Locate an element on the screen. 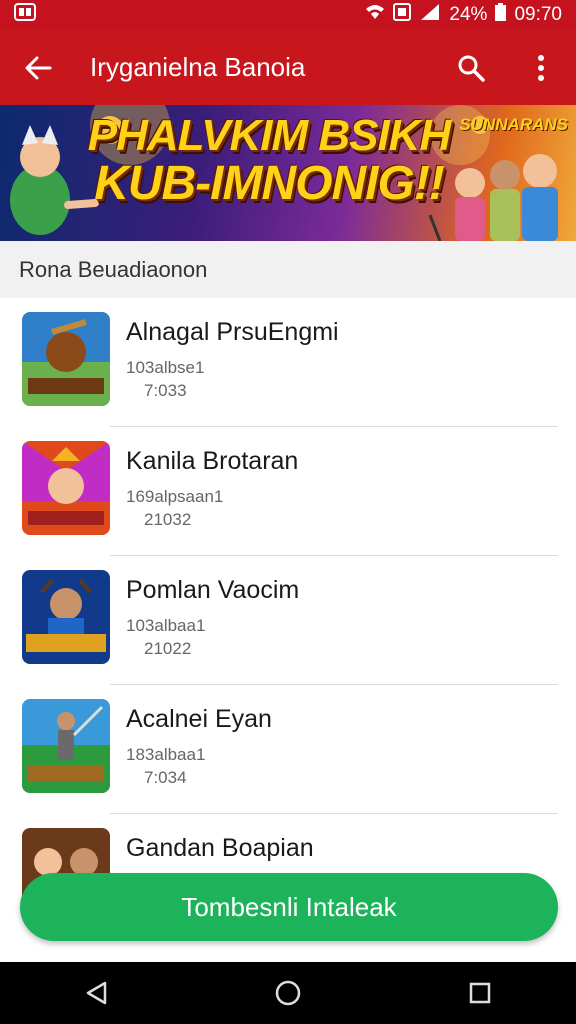 This screenshot has height=1024, width=576. game-meta-secondary: 7:034 is located at coordinates (165, 777).